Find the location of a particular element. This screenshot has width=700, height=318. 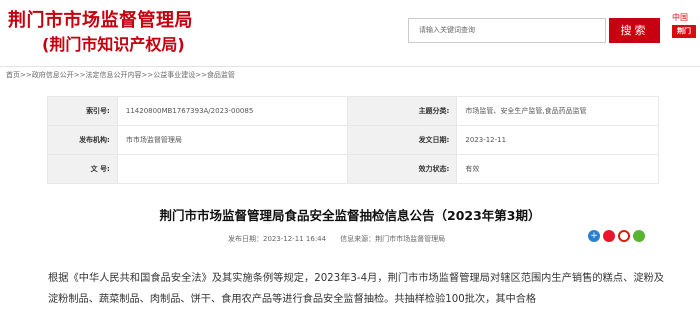

share-bar: + is located at coordinates (618, 236).